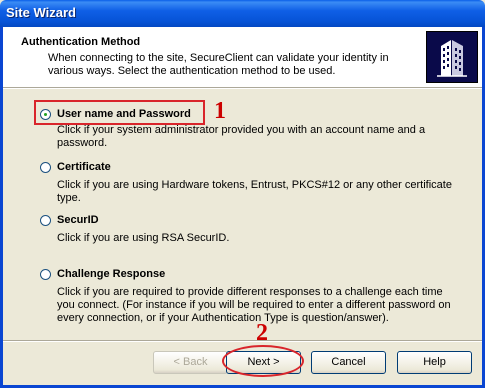 The width and height of the screenshot is (485, 388). Describe the element at coordinates (45, 167) in the screenshot. I see `radio-certificate` at that location.